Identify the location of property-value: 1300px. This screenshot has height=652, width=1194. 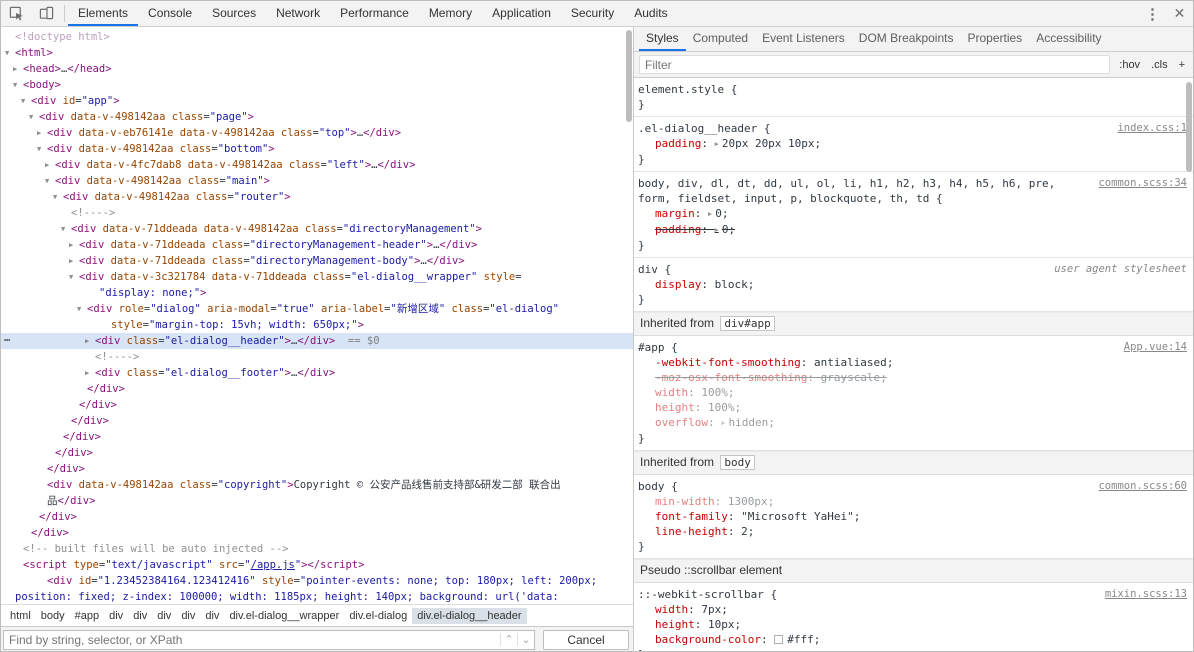
(748, 501).